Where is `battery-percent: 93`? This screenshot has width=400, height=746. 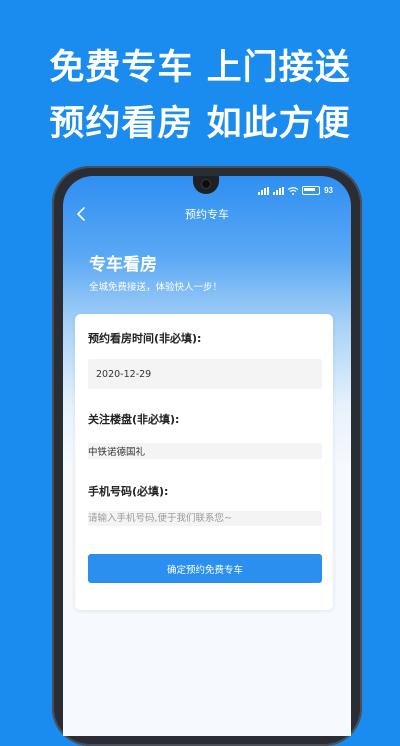 battery-percent: 93 is located at coordinates (328, 190).